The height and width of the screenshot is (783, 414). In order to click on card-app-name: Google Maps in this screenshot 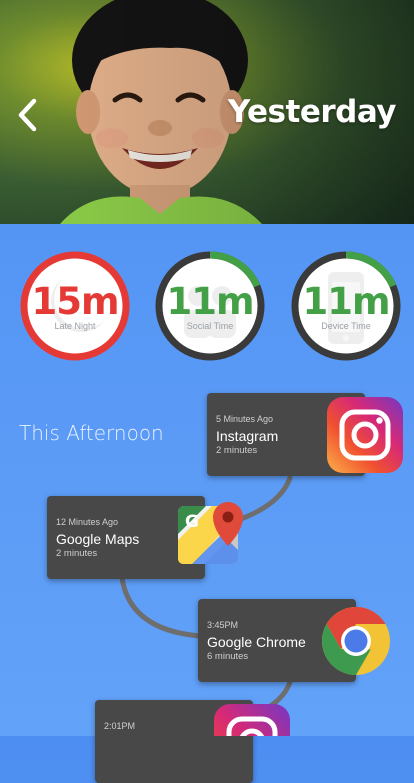, I will do `click(98, 539)`.